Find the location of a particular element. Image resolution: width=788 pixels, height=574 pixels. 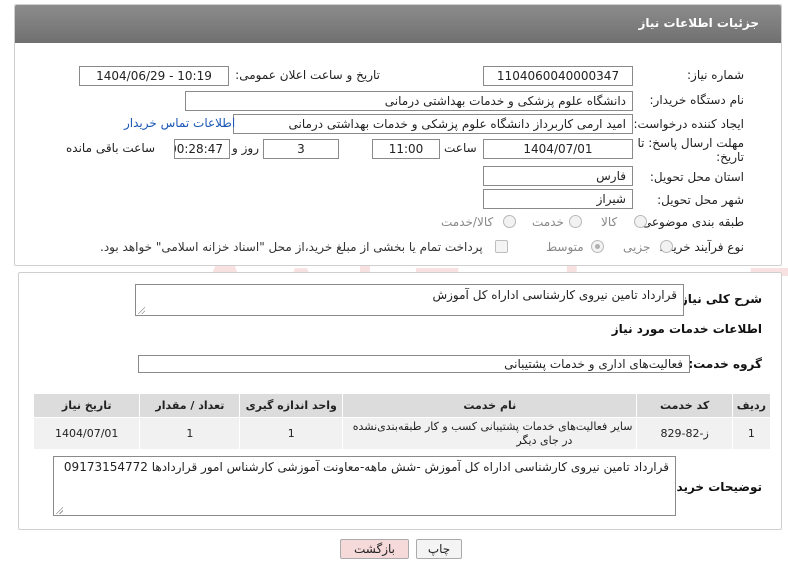

buyer-notes-resize-handle is located at coordinates (59, 510).